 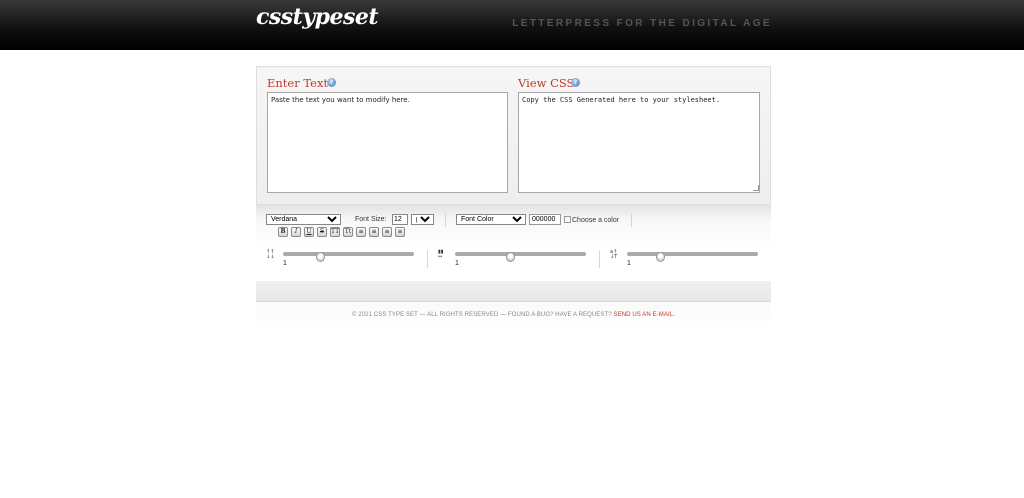 I want to click on word-spacing-value: 1, so click(x=629, y=263).